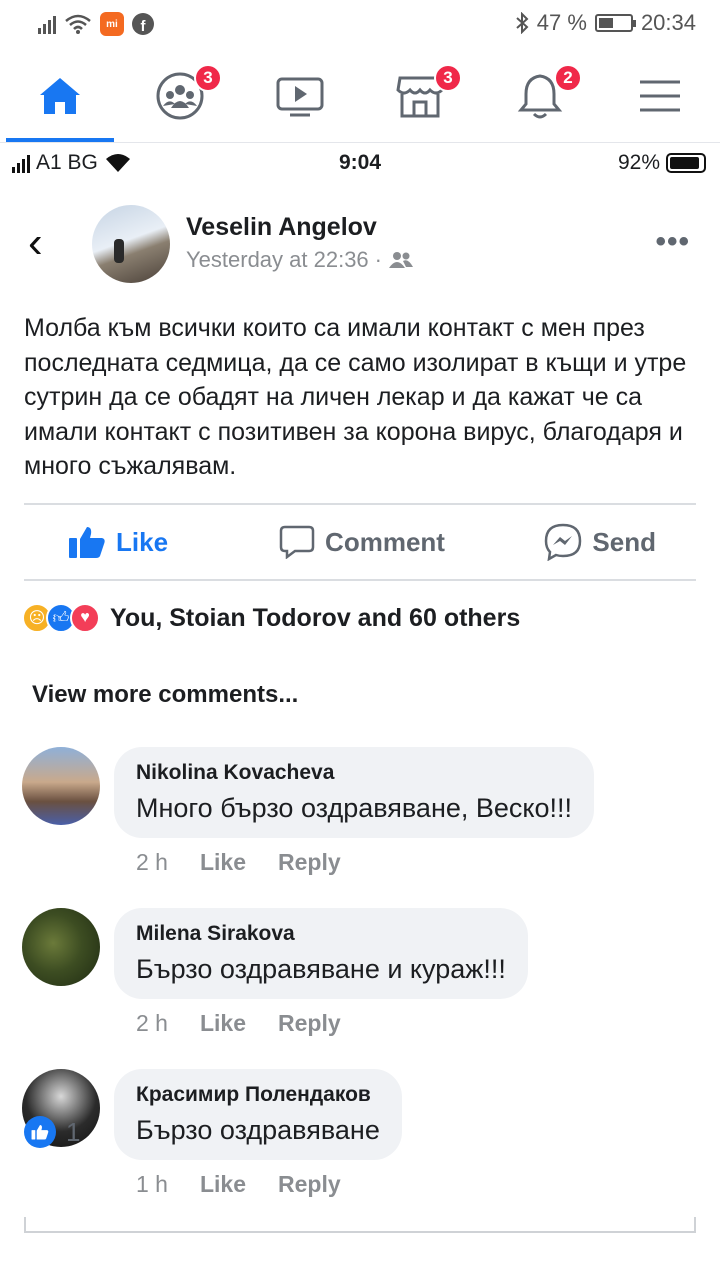 The height and width of the screenshot is (1280, 720). Describe the element at coordinates (85, 618) in the screenshot. I see `love-reaction-icon: ♥` at that location.